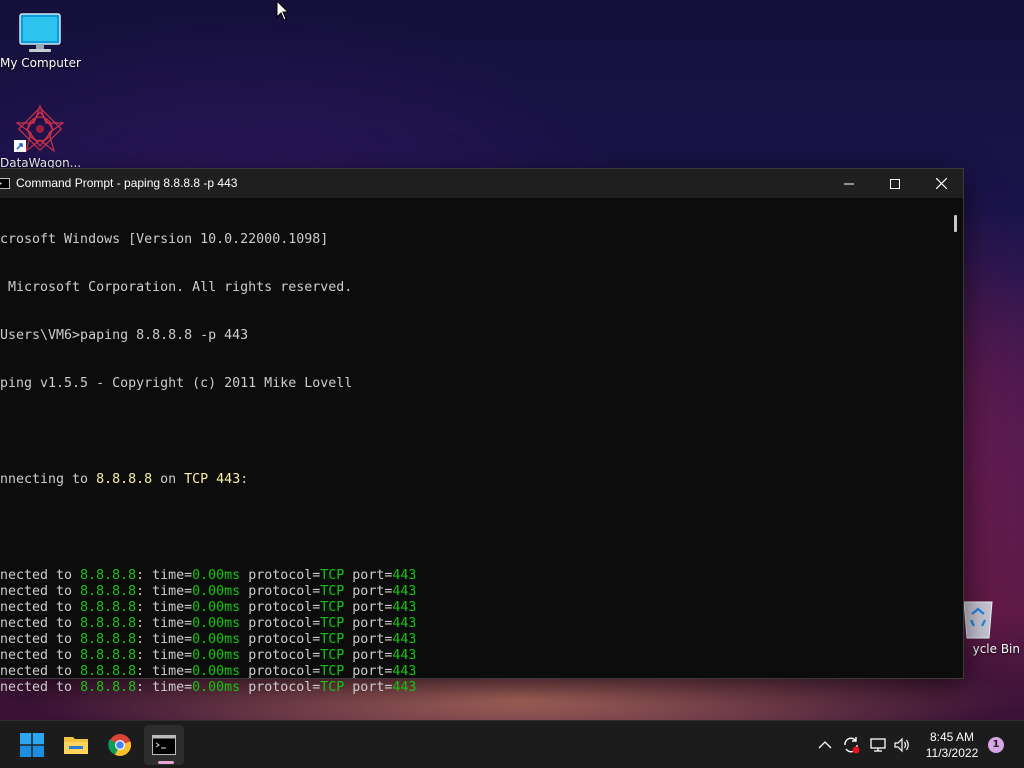  Describe the element at coordinates (40, 39) in the screenshot. I see `desktop-icon-my-computer: My Computer` at that location.